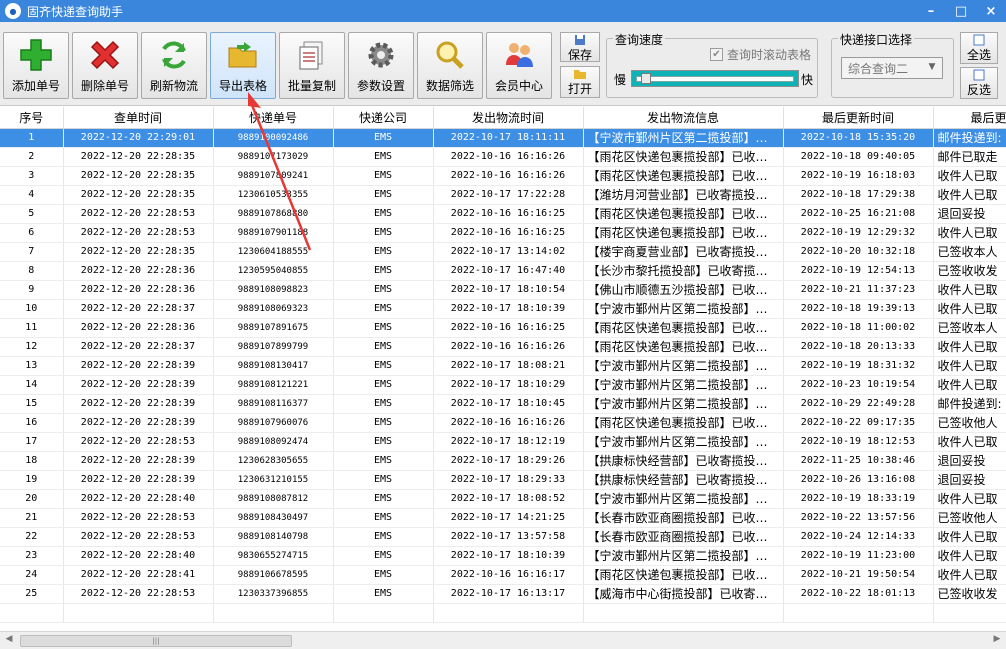 The image size is (1006, 649). I want to click on gear-icon, so click(381, 55).